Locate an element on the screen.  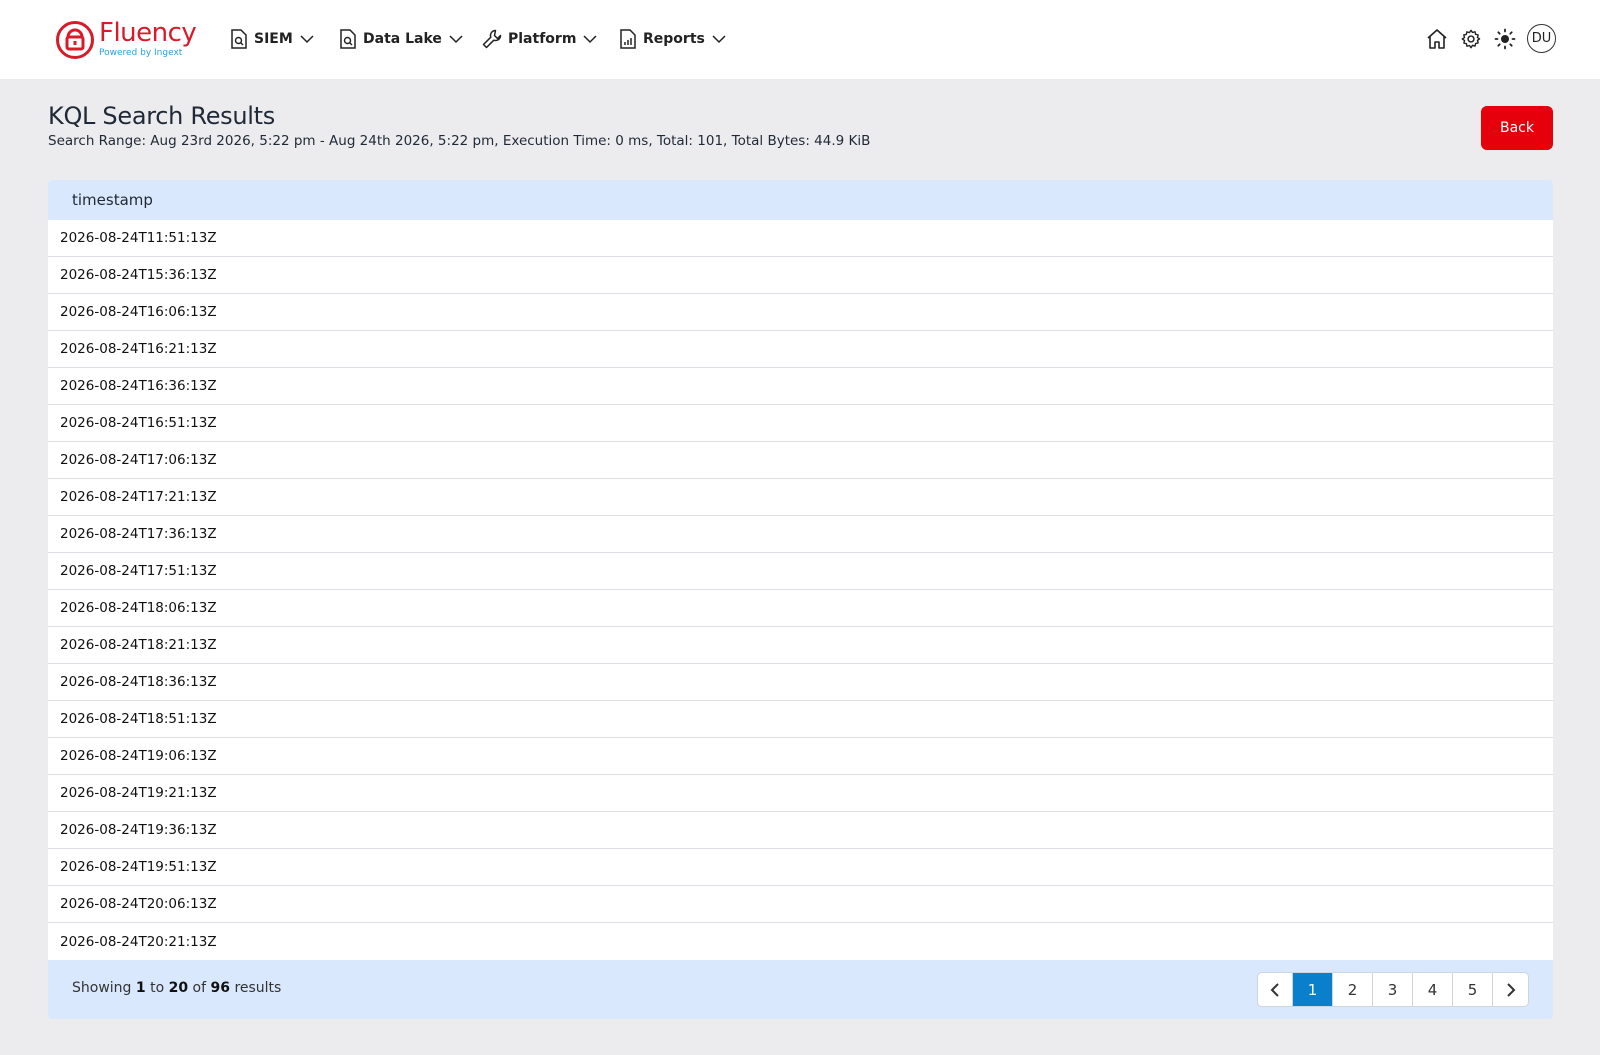
brand-tagline: Powered by Ingext is located at coordinates (141, 53).